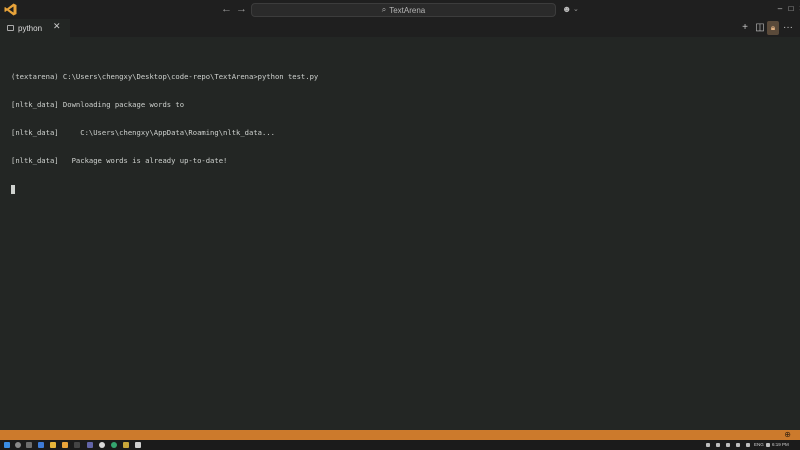 The image size is (800, 450). I want to click on tab-label: python, so click(30, 28).